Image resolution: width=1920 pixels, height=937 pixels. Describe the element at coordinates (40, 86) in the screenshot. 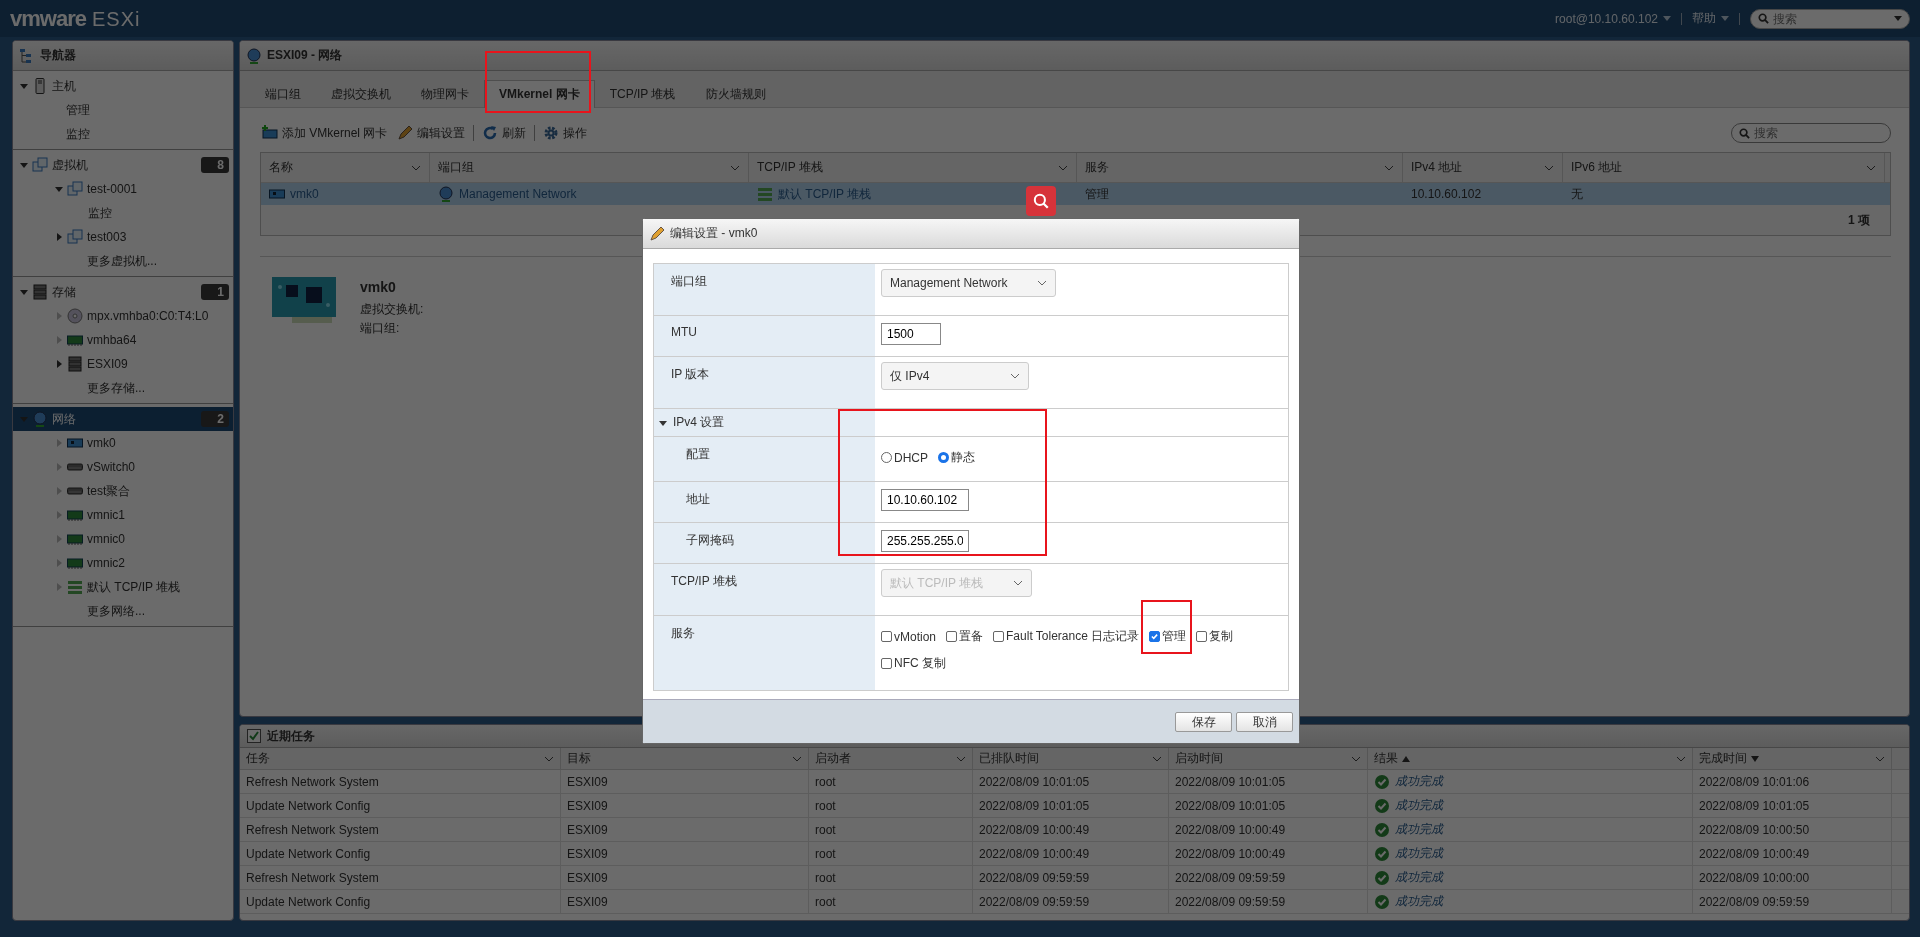

I see `server-icon` at that location.